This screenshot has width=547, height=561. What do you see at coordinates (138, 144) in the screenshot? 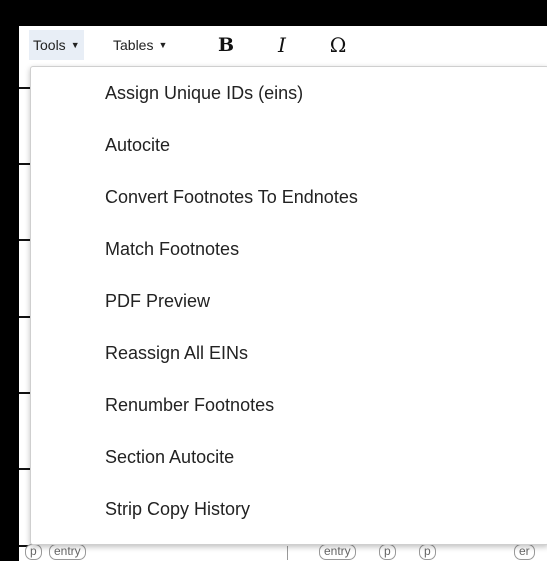
I see `menu-item-label: Autocite` at bounding box center [138, 144].